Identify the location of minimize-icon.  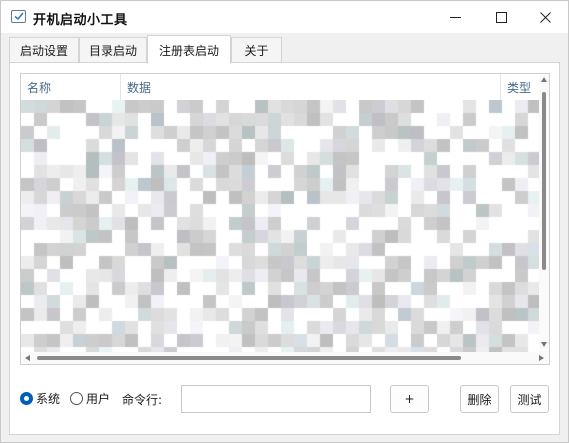
(455, 17).